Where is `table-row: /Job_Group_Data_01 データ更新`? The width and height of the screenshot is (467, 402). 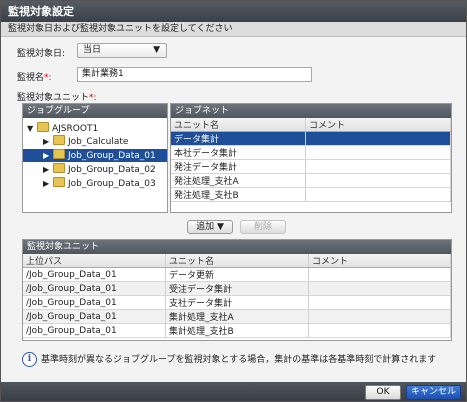 table-row: /Job_Group_Data_01 データ更新 is located at coordinates (237, 274).